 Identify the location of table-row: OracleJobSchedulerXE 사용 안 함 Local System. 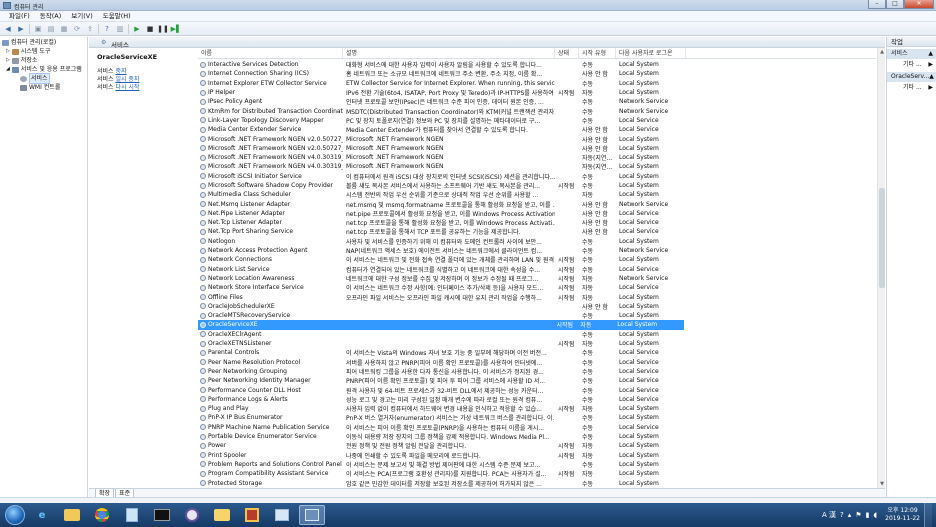
(537, 306).